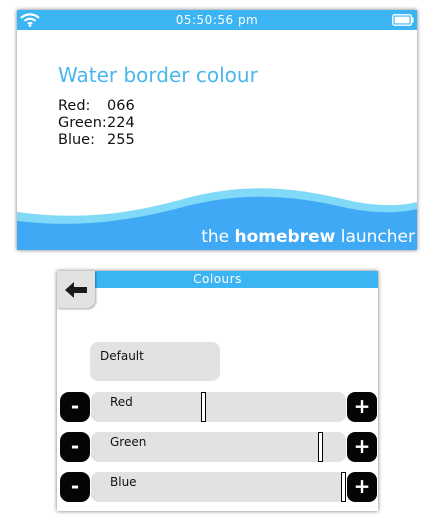  What do you see at coordinates (321, 447) in the screenshot?
I see `green-slider-thumb` at bounding box center [321, 447].